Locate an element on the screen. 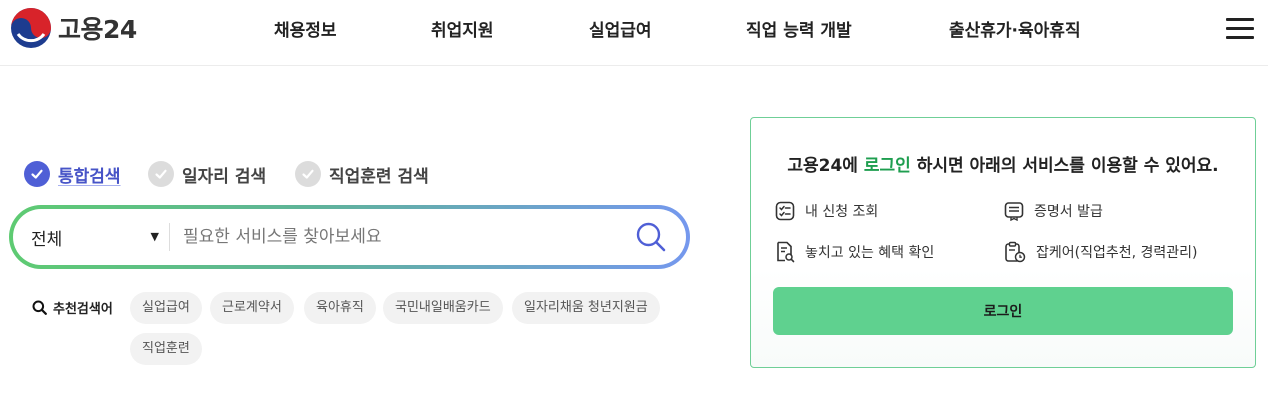 The height and width of the screenshot is (404, 1268). nav-item-parental-leave: 출산휴가·육아휴직 is located at coordinates (1015, 29).